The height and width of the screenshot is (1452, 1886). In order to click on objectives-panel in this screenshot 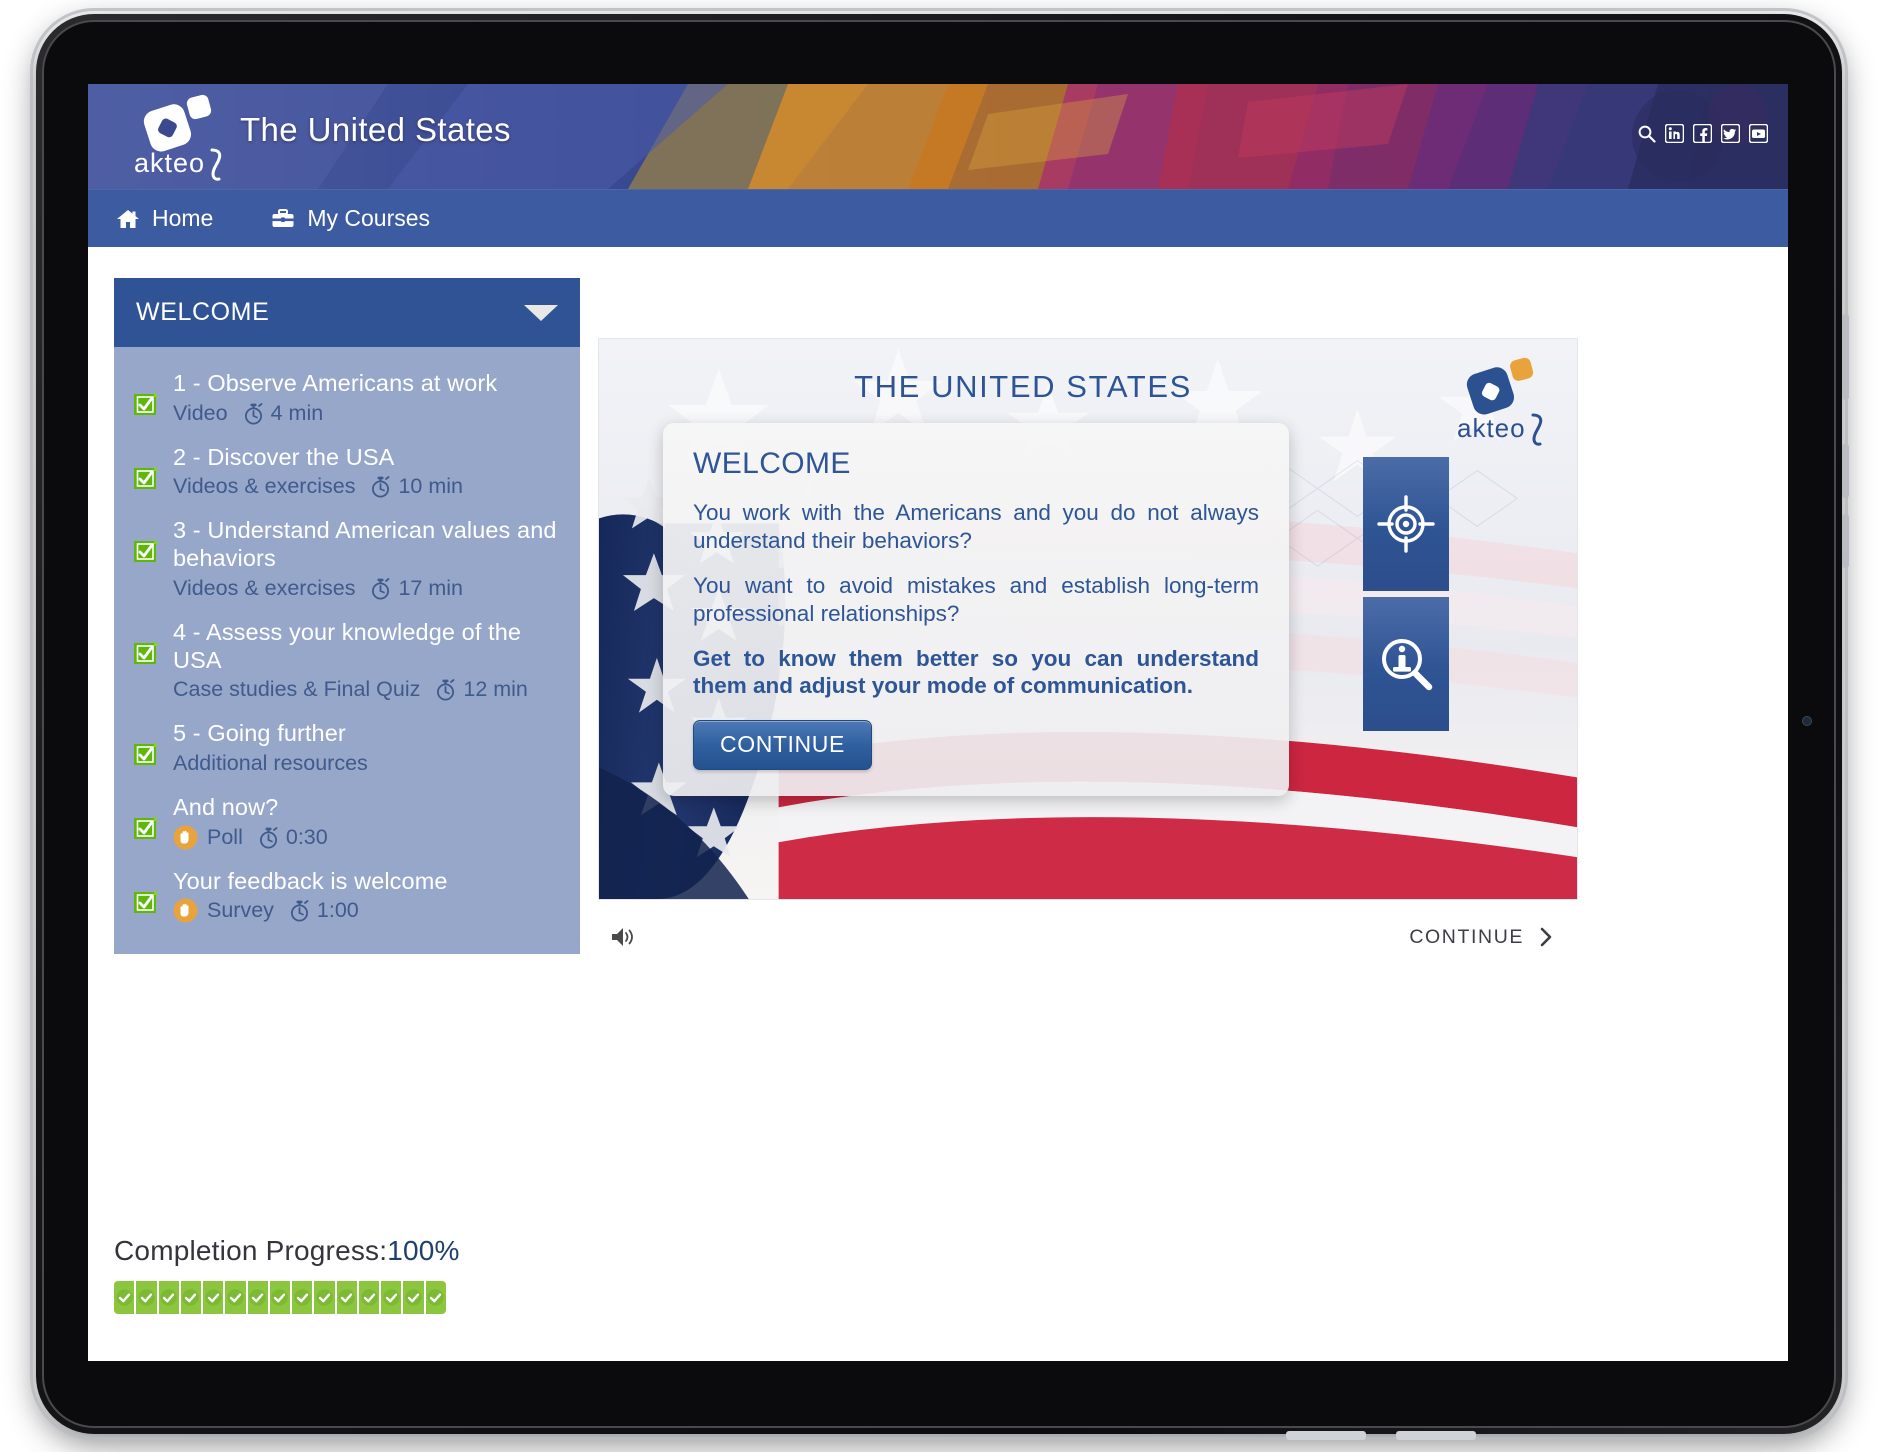, I will do `click(1406, 524)`.